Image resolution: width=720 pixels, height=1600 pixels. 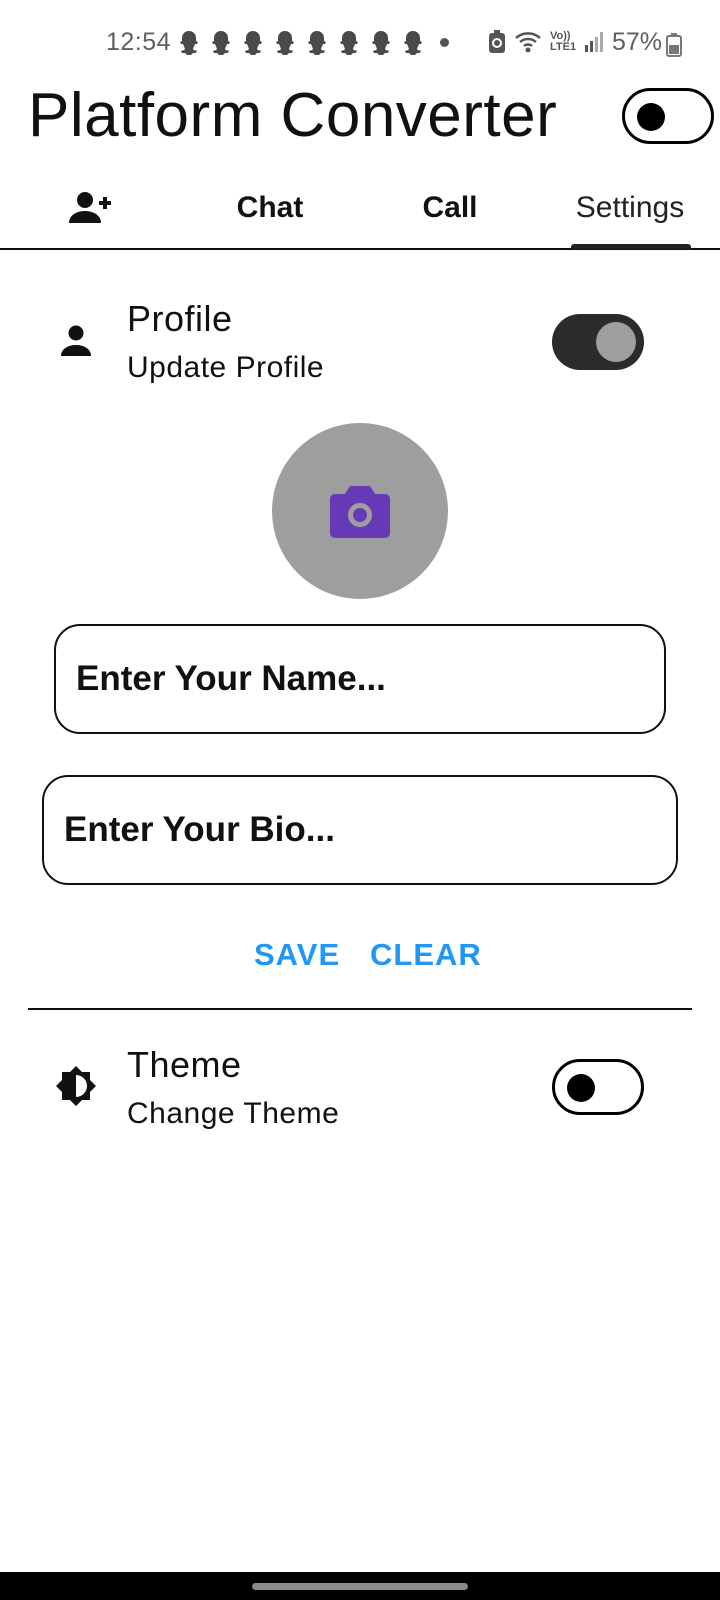 I want to click on tab-bar: Chat Call Settings, so click(x=360, y=209).